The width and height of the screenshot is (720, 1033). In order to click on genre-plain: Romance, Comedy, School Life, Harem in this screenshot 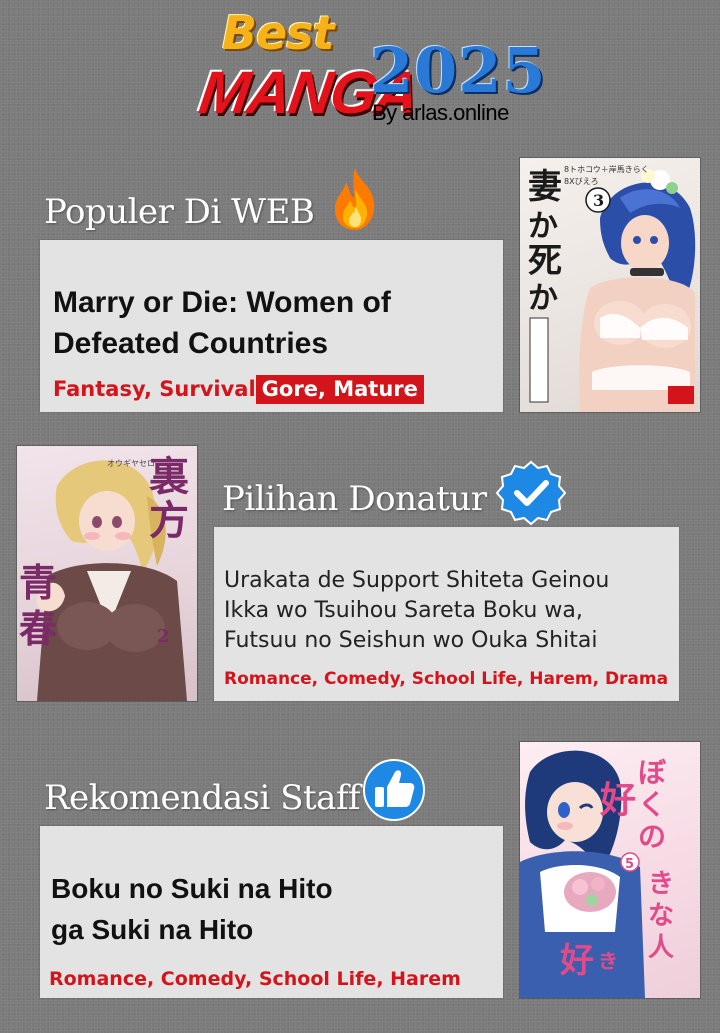, I will do `click(255, 979)`.